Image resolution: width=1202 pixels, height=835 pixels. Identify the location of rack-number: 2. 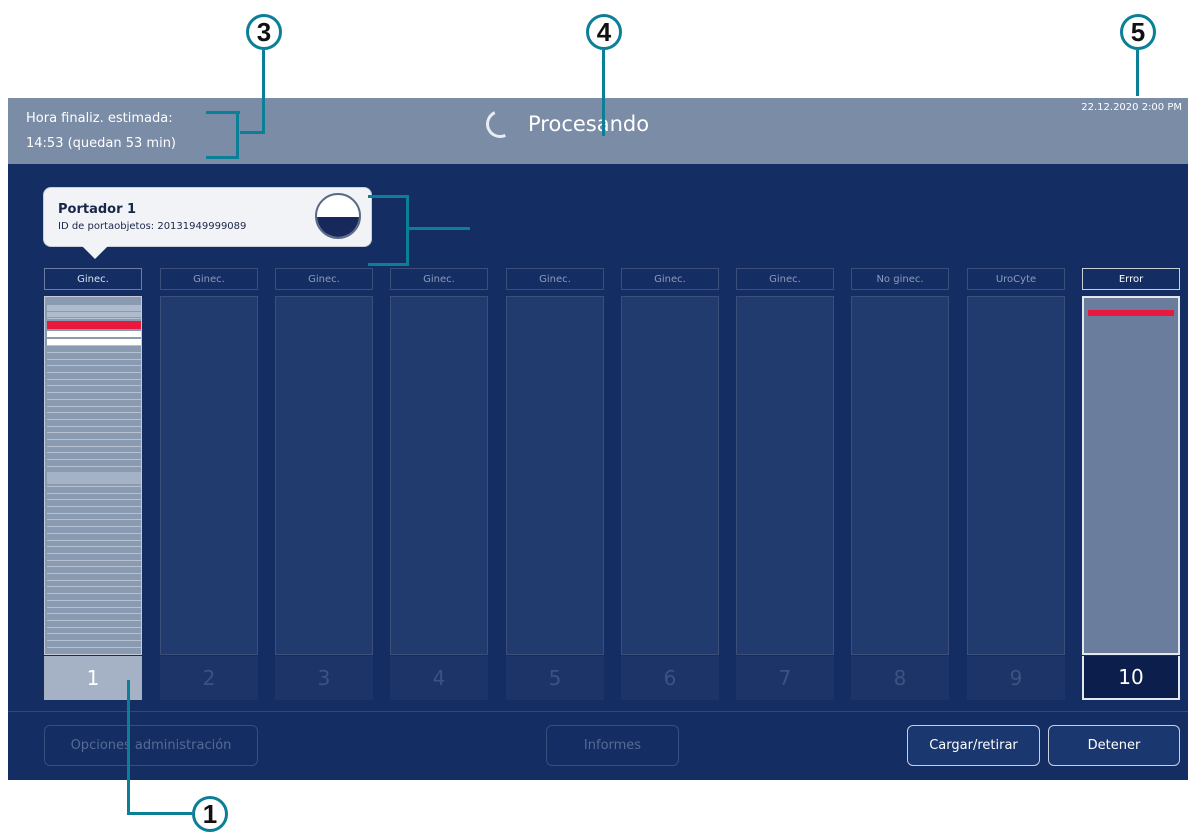
(209, 678).